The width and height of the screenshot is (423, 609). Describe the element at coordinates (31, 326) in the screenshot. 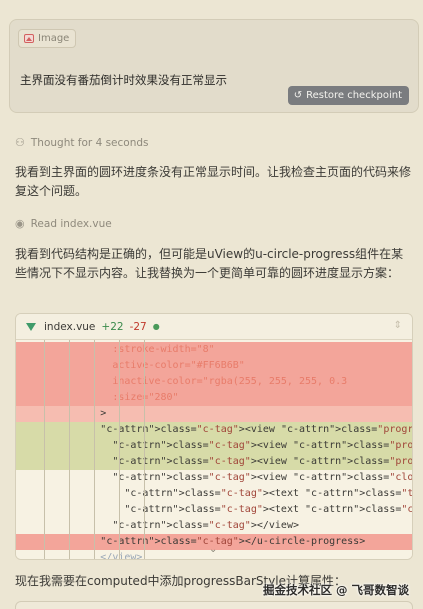

I see `vue-file-icon` at that location.